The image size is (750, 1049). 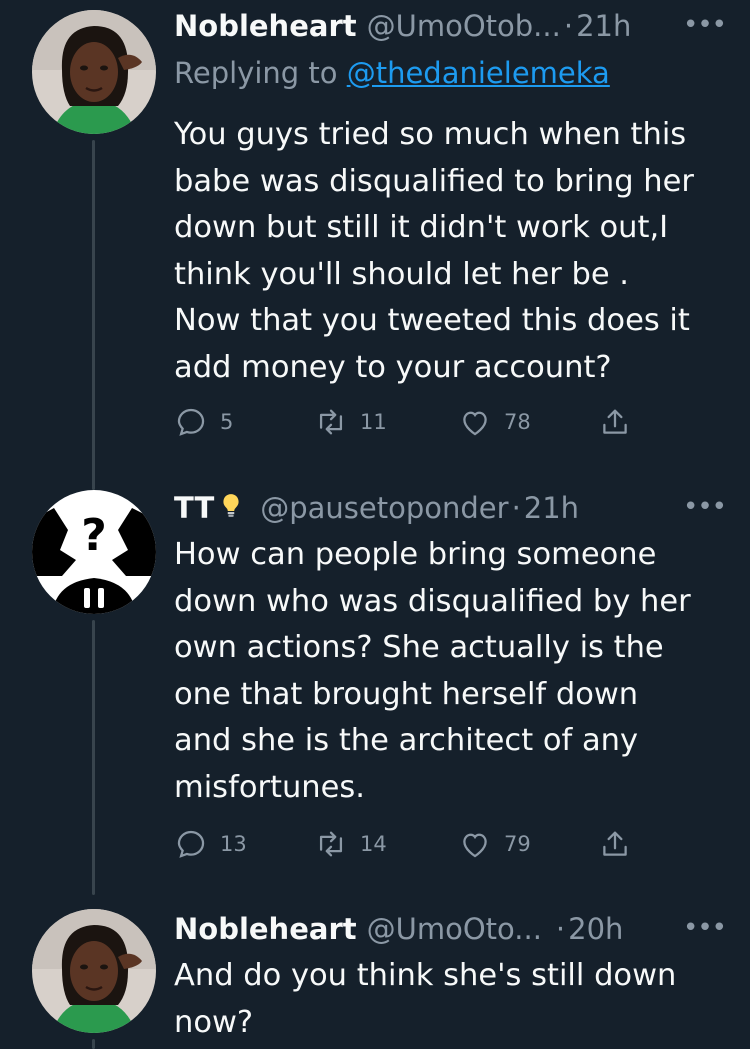 I want to click on lightbulb-icon, so click(x=231, y=508).